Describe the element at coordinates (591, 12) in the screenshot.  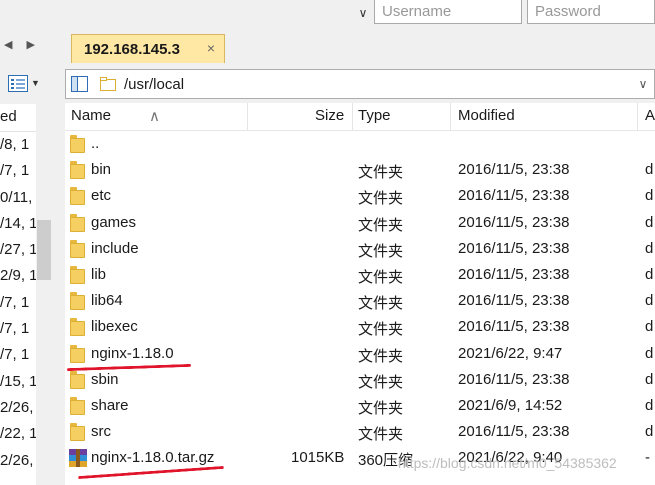
I see `password-field: Password` at that location.